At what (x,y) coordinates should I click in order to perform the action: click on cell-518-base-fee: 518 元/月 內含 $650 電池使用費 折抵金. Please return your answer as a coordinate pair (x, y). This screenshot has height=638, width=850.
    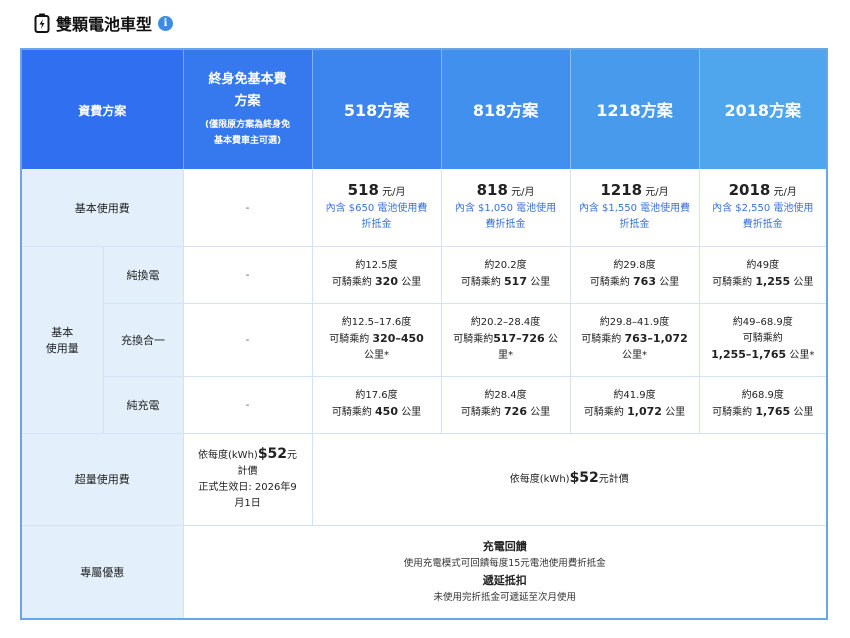
    Looking at the image, I should click on (376, 207).